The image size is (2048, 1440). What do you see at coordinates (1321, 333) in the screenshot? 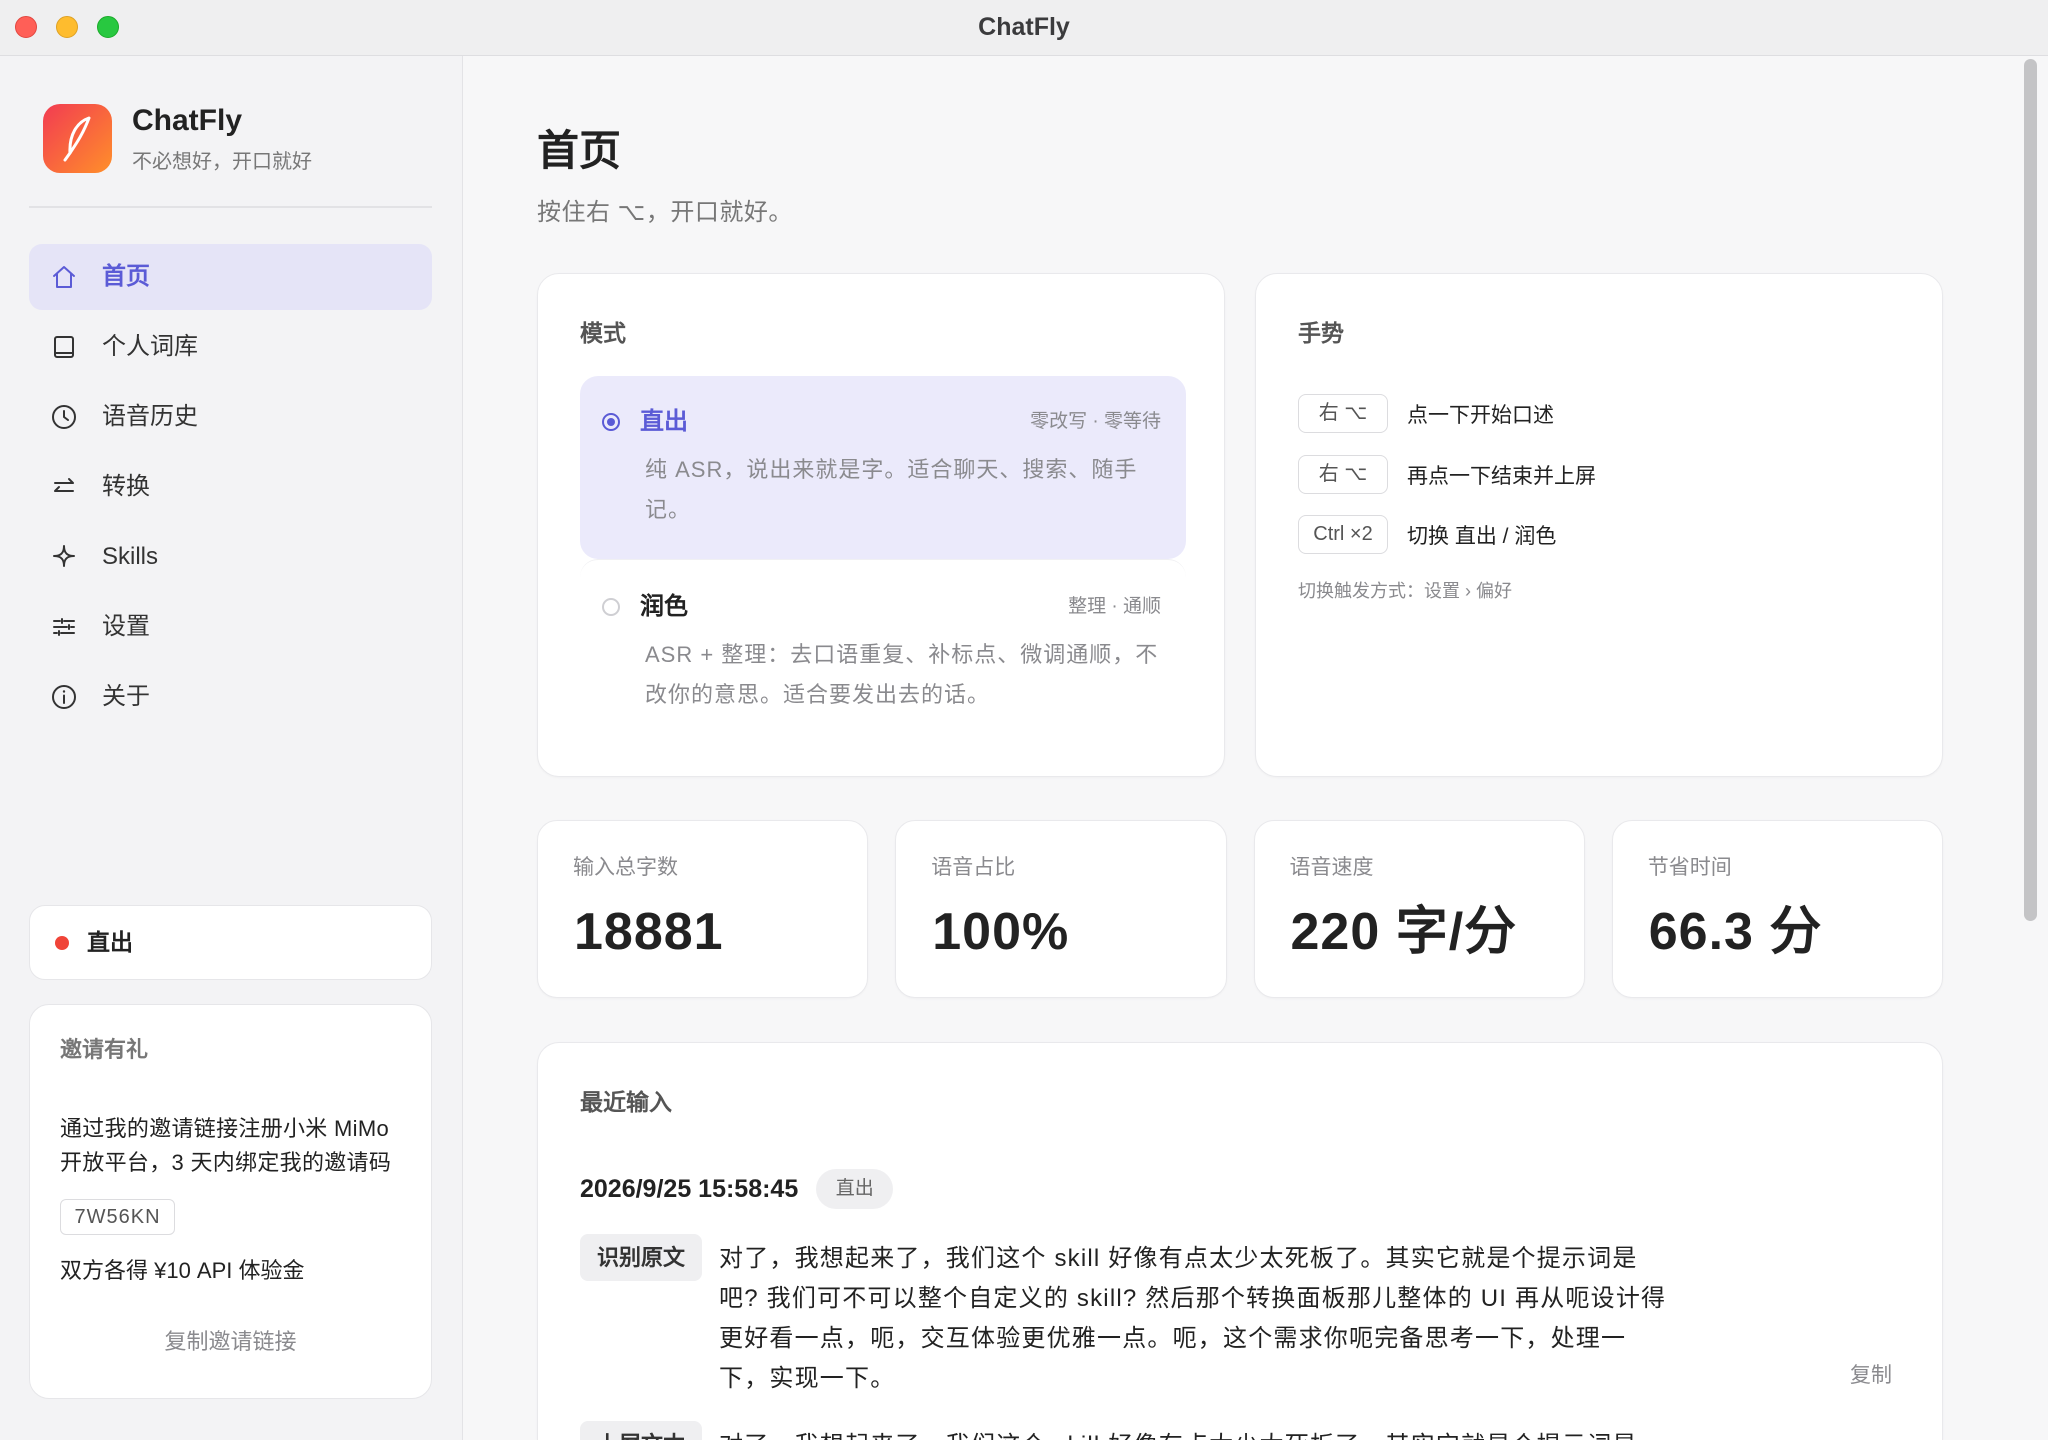
I see `gesture-card-title: 手势` at bounding box center [1321, 333].